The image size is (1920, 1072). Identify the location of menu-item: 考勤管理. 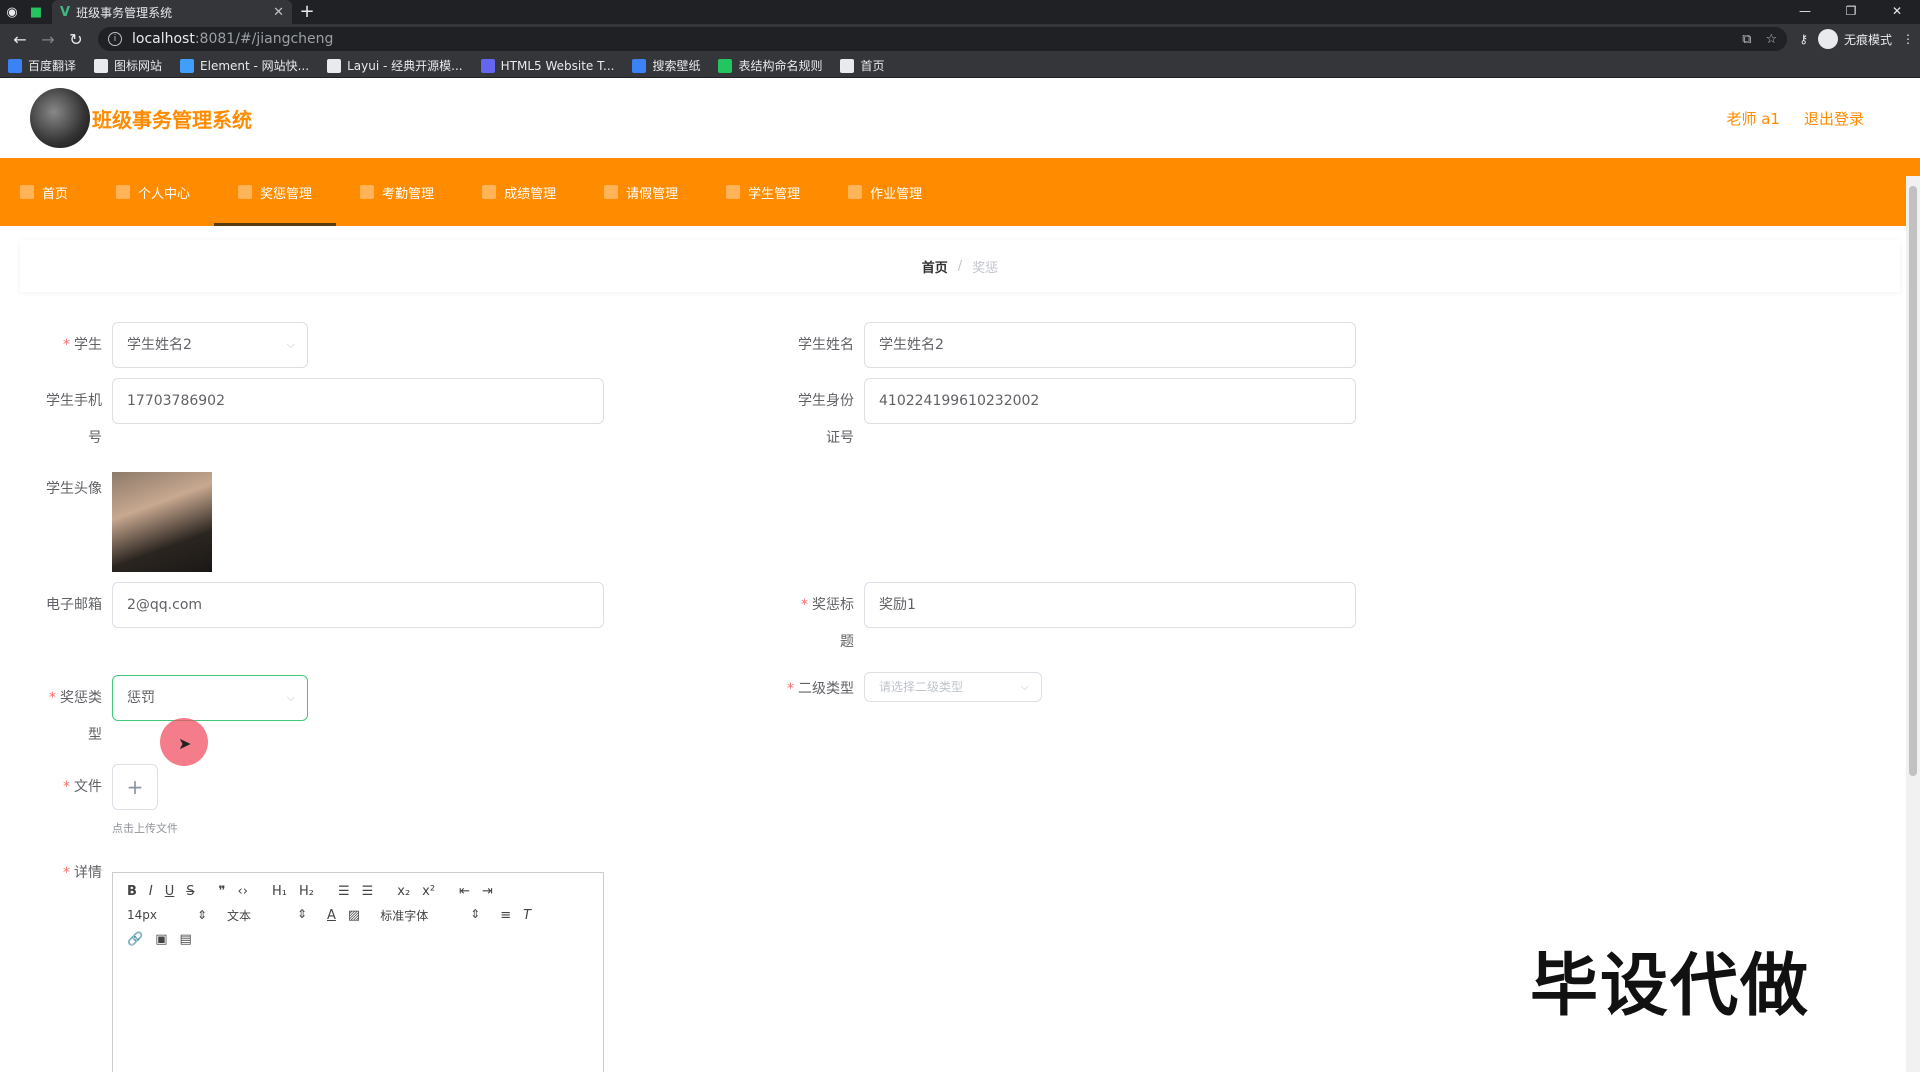
(397, 192).